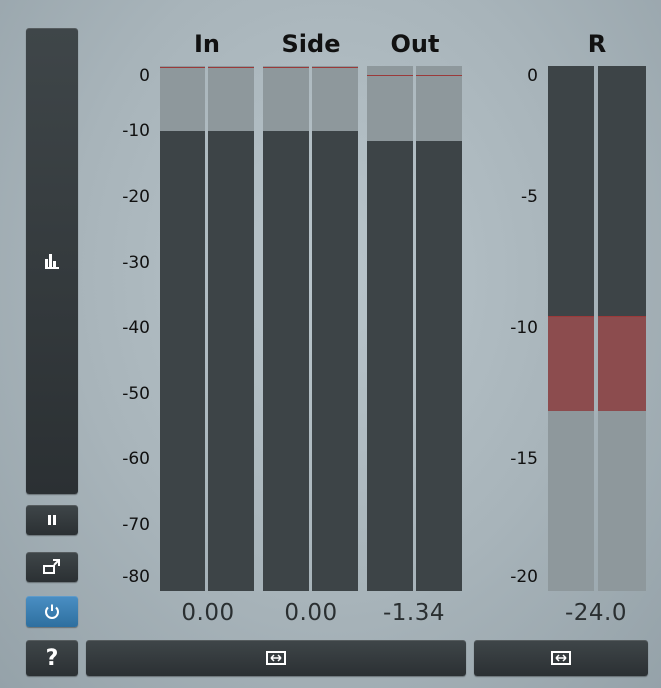 The image size is (661, 688). Describe the element at coordinates (311, 44) in the screenshot. I see `header-side: Side` at that location.